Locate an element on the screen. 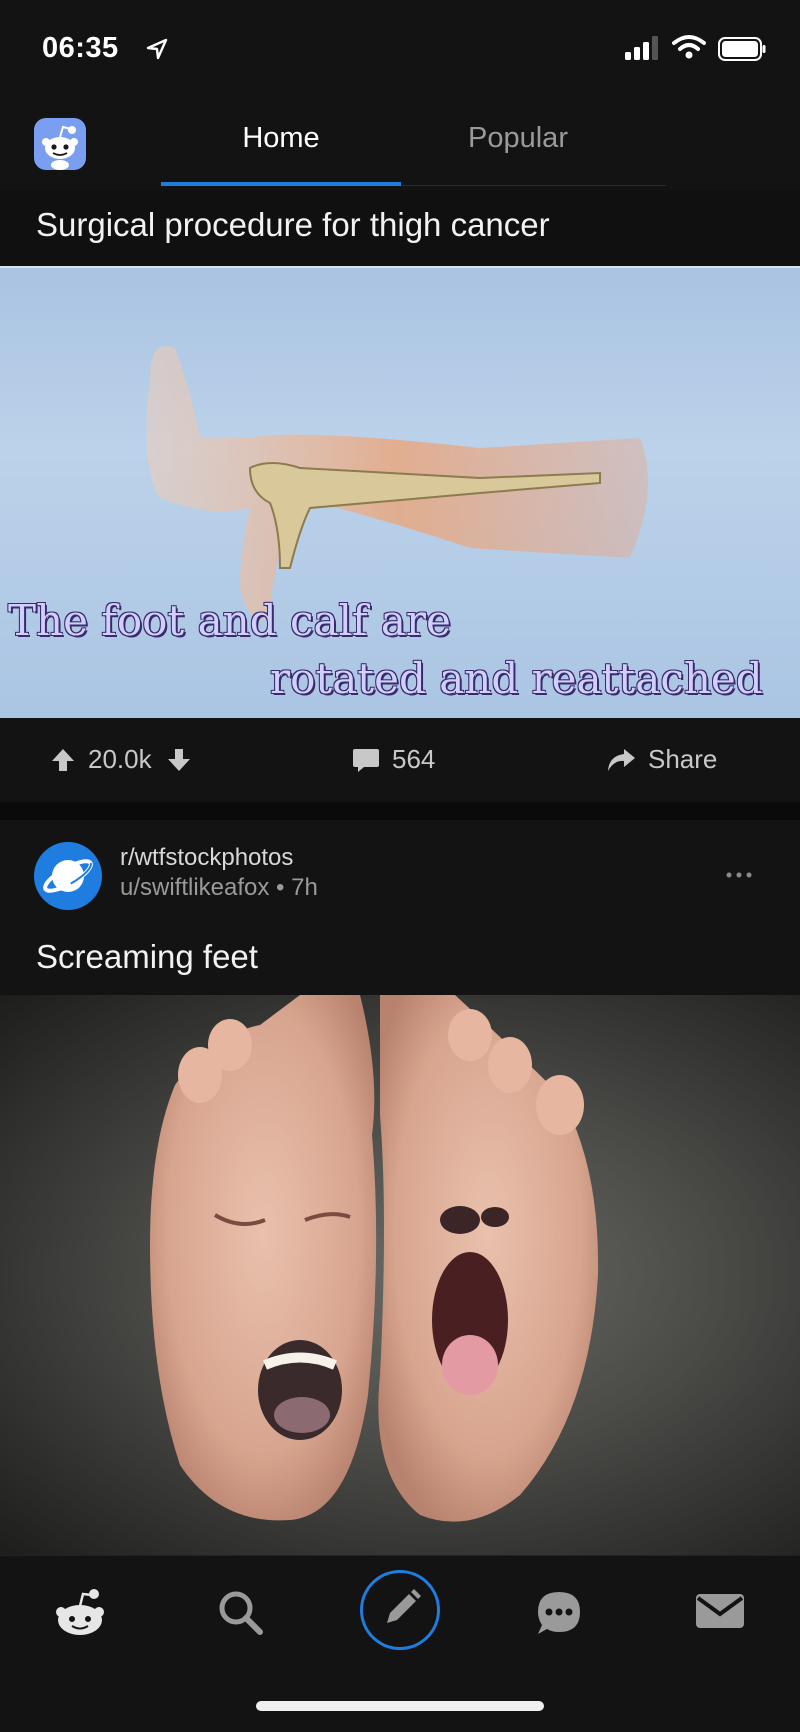  upvote-icon is located at coordinates (63, 760).